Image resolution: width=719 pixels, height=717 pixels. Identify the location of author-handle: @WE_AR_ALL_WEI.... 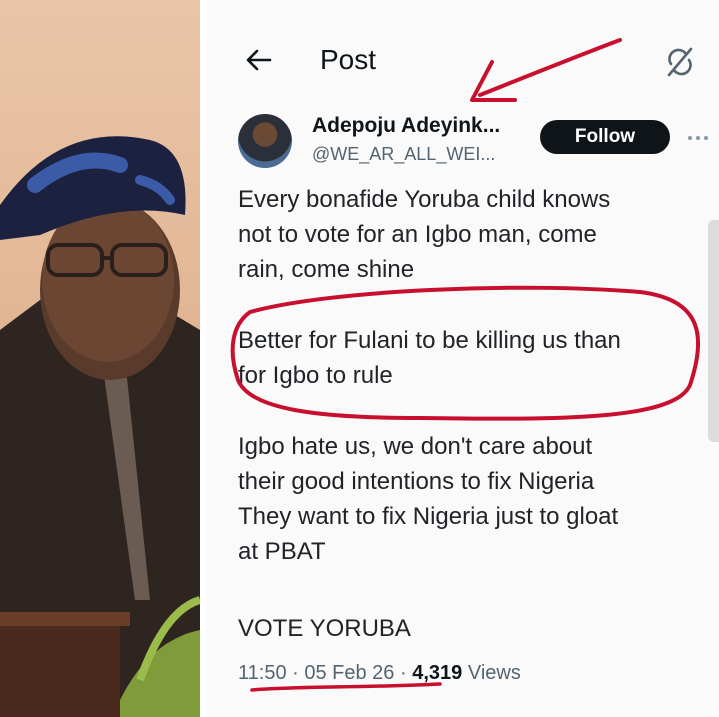
(403, 154).